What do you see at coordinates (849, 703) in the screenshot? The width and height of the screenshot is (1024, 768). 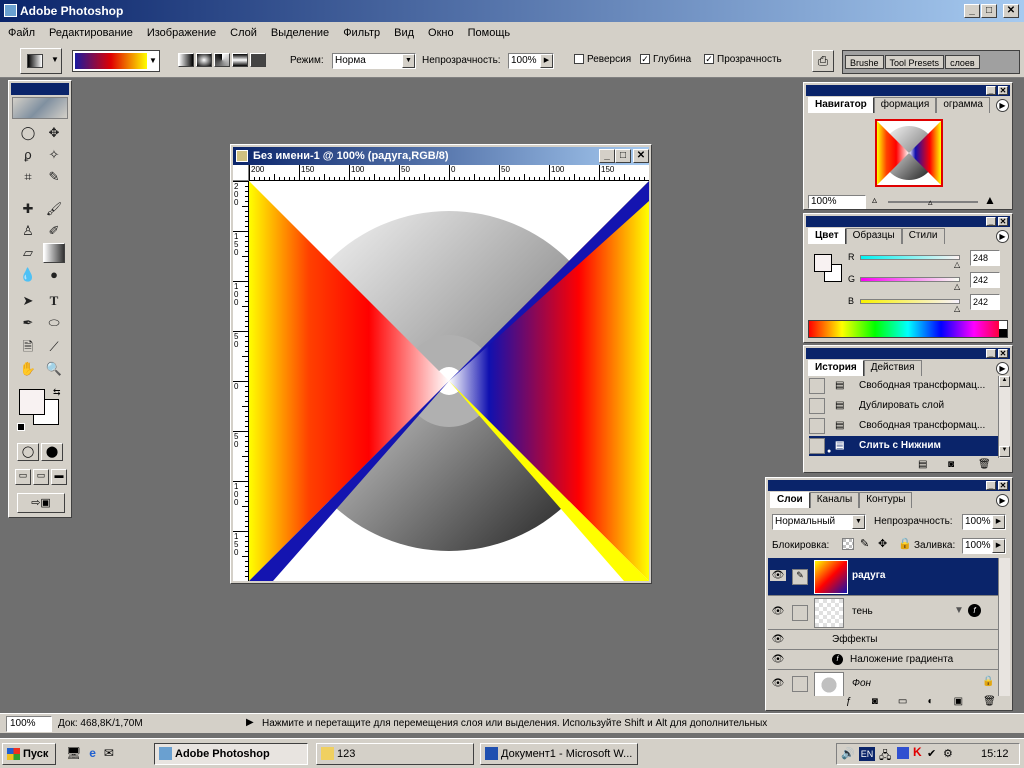 I see `add-style-icon: ƒ` at bounding box center [849, 703].